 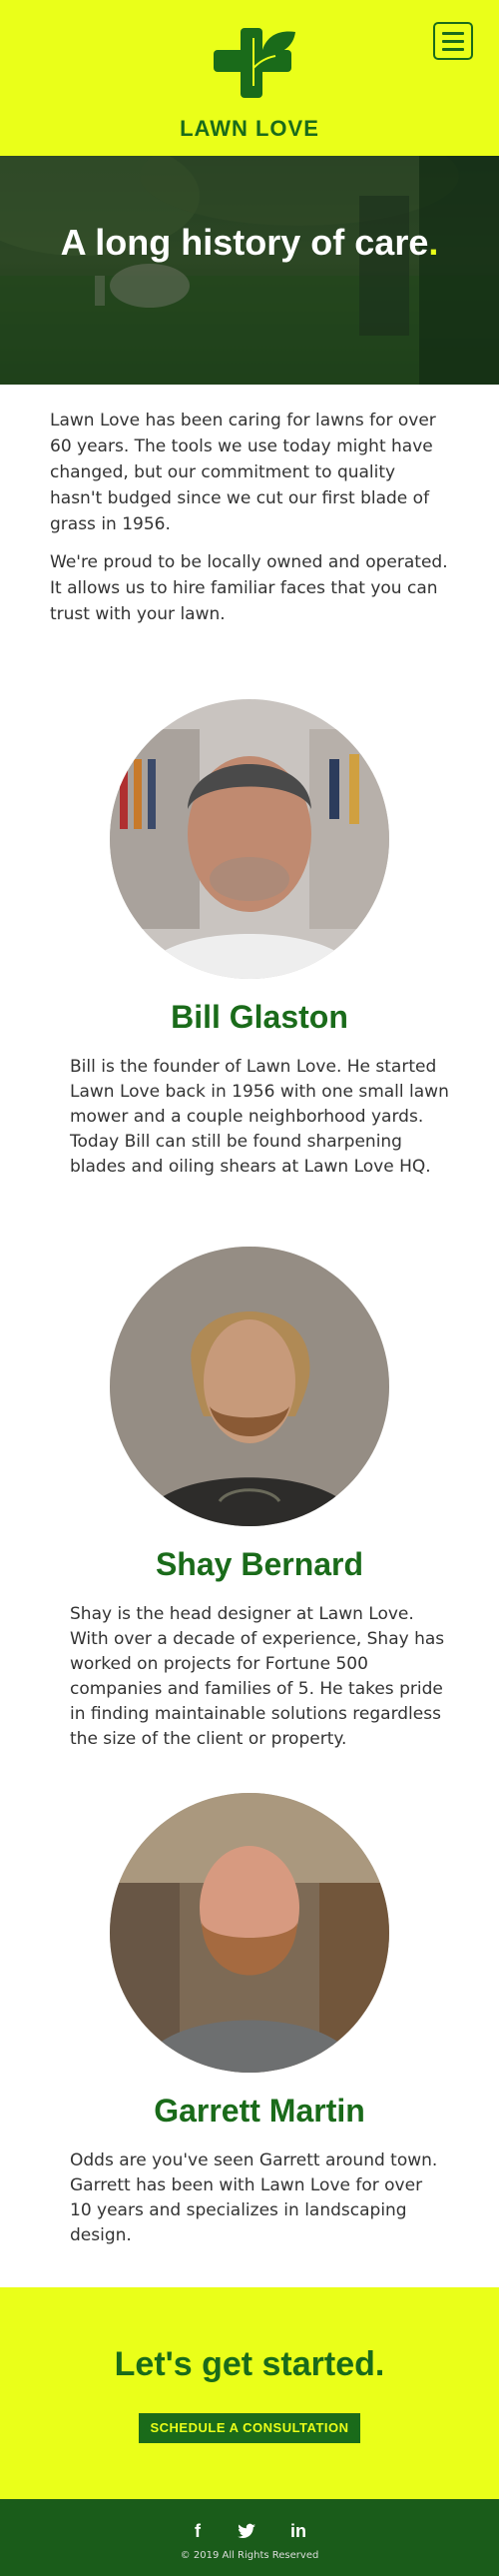 What do you see at coordinates (453, 34) in the screenshot?
I see `hamburger-menu-icon` at bounding box center [453, 34].